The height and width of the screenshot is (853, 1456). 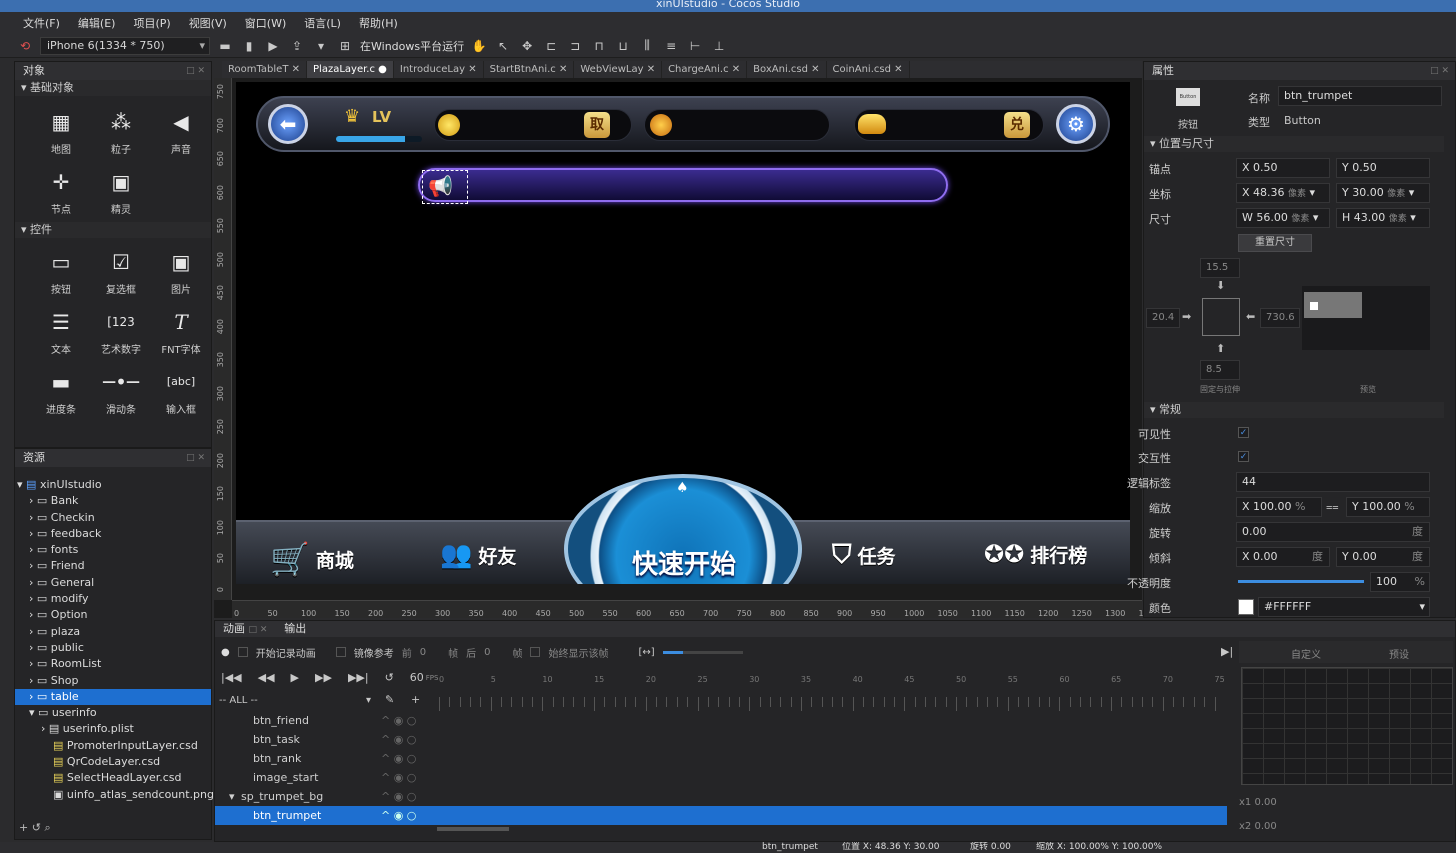 I want to click on back-button: ⬅, so click(x=288, y=124).